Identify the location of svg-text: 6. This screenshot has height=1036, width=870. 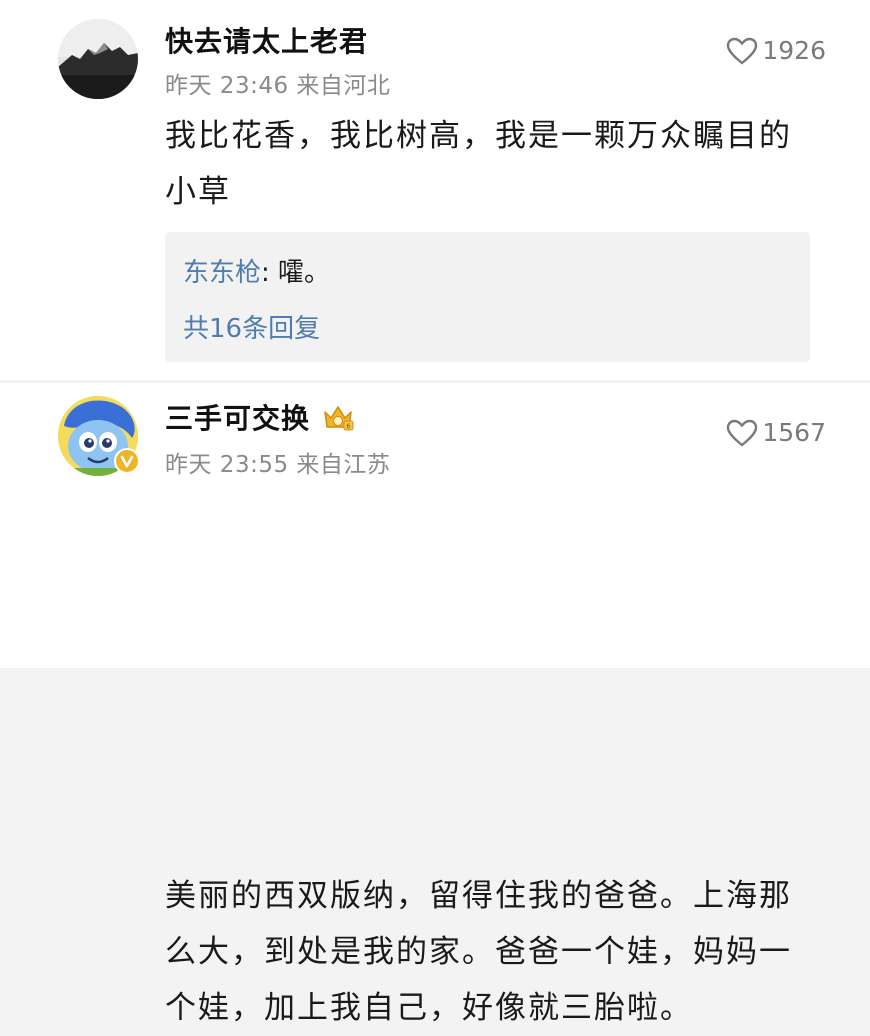
(348, 427).